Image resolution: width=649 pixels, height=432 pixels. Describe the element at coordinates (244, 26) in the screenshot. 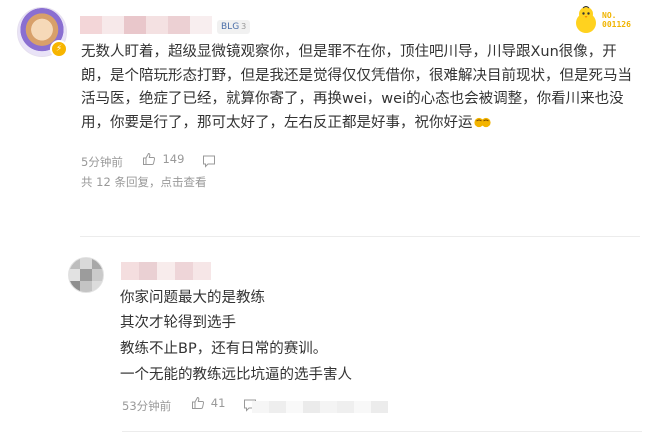

I see `user-tag-level: 3` at that location.